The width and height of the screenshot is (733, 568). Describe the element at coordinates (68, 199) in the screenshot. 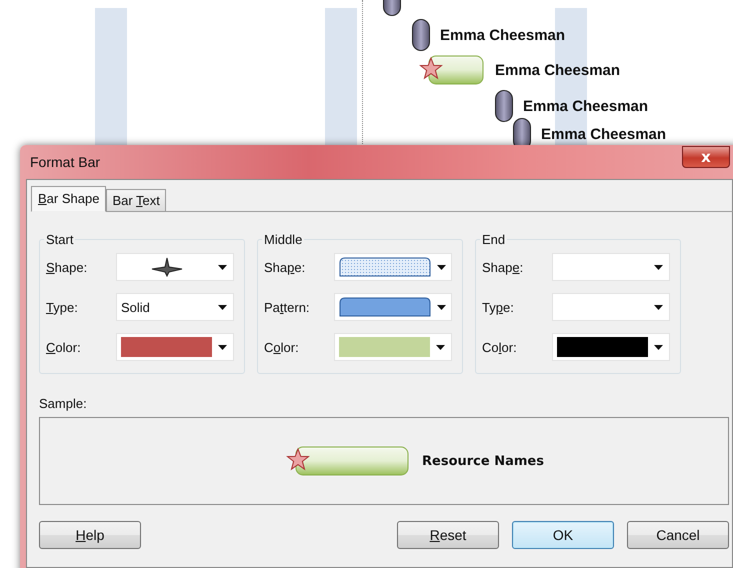

I see `tab: Bar Shape` at that location.